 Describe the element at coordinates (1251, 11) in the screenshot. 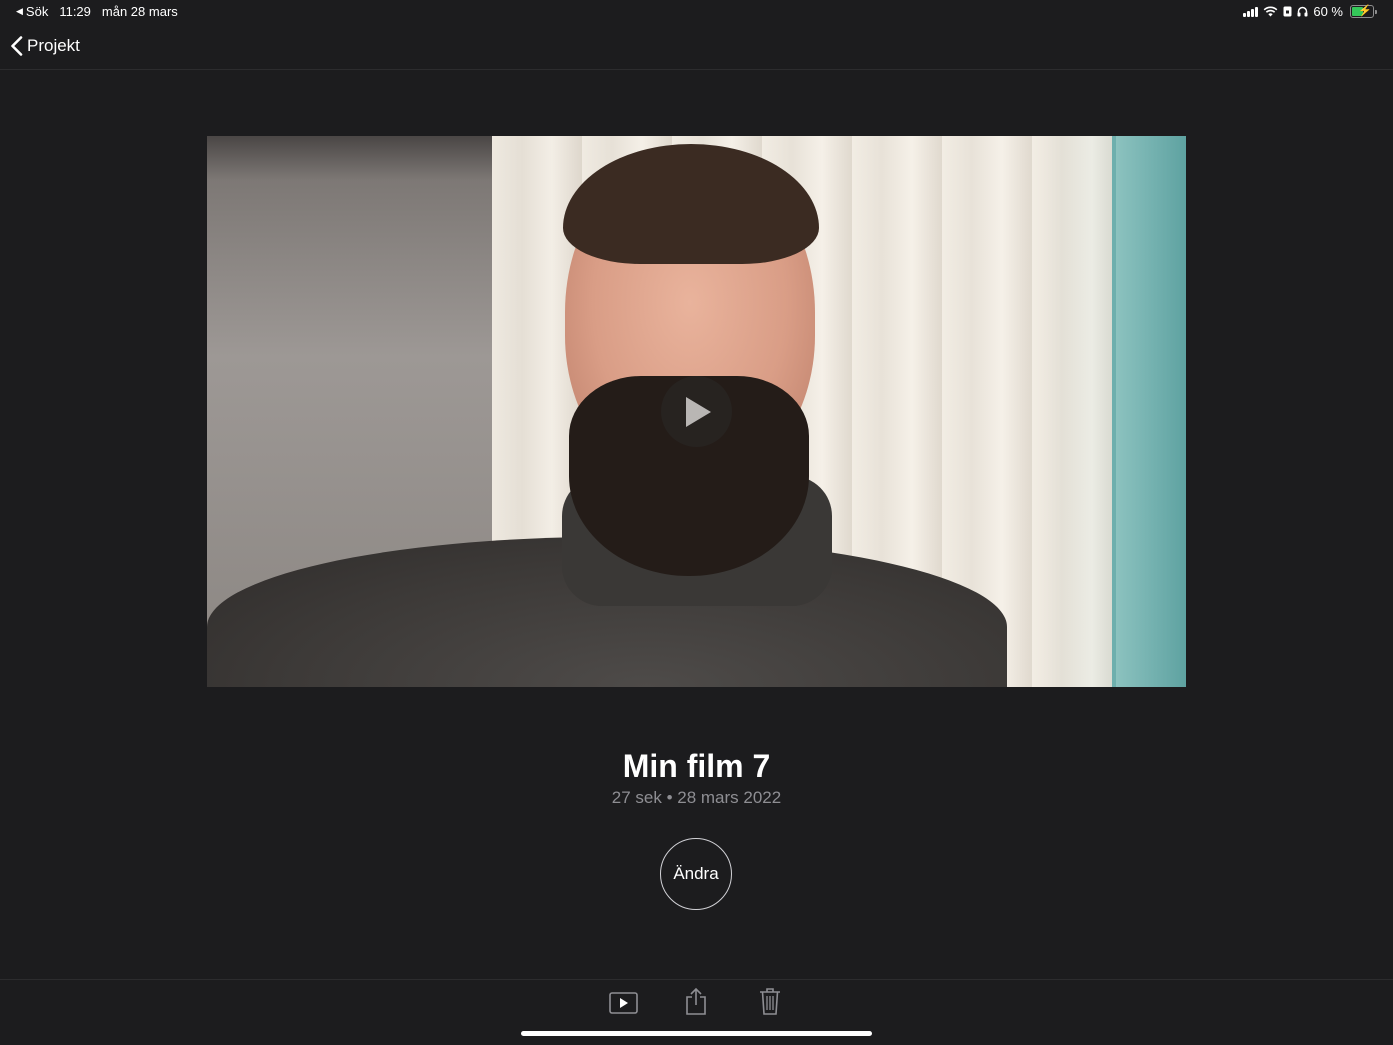

I see `cellular-signal-icon` at that location.